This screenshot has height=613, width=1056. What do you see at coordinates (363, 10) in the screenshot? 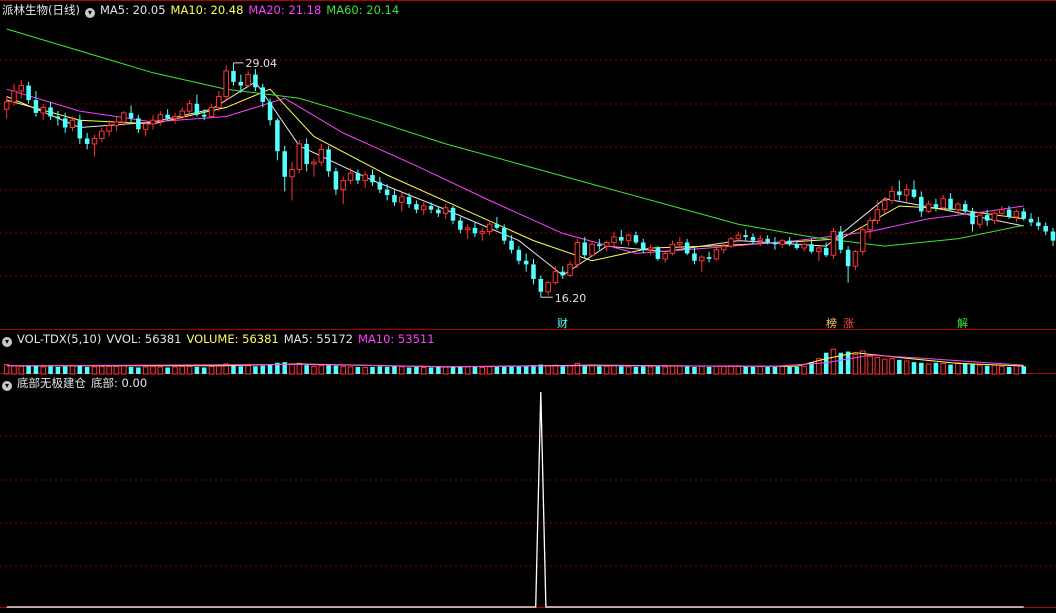
I see `ma60-label: MA60: 20.14` at bounding box center [363, 10].